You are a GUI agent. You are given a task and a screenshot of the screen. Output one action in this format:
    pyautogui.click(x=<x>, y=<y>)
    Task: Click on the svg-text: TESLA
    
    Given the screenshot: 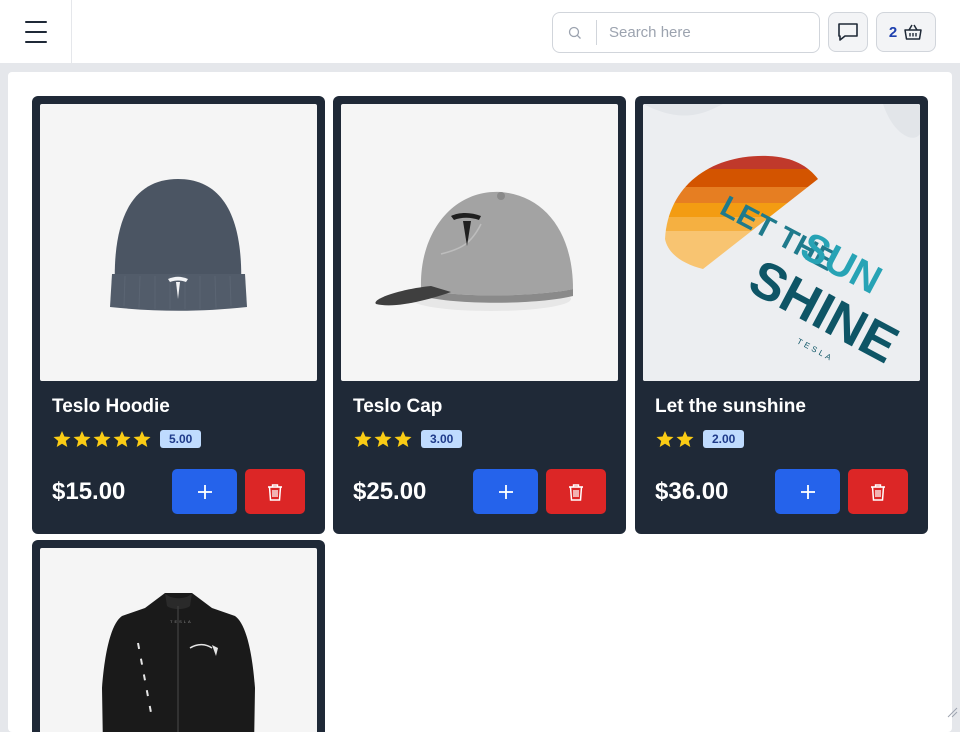 What is the action you would take?
    pyautogui.click(x=181, y=621)
    